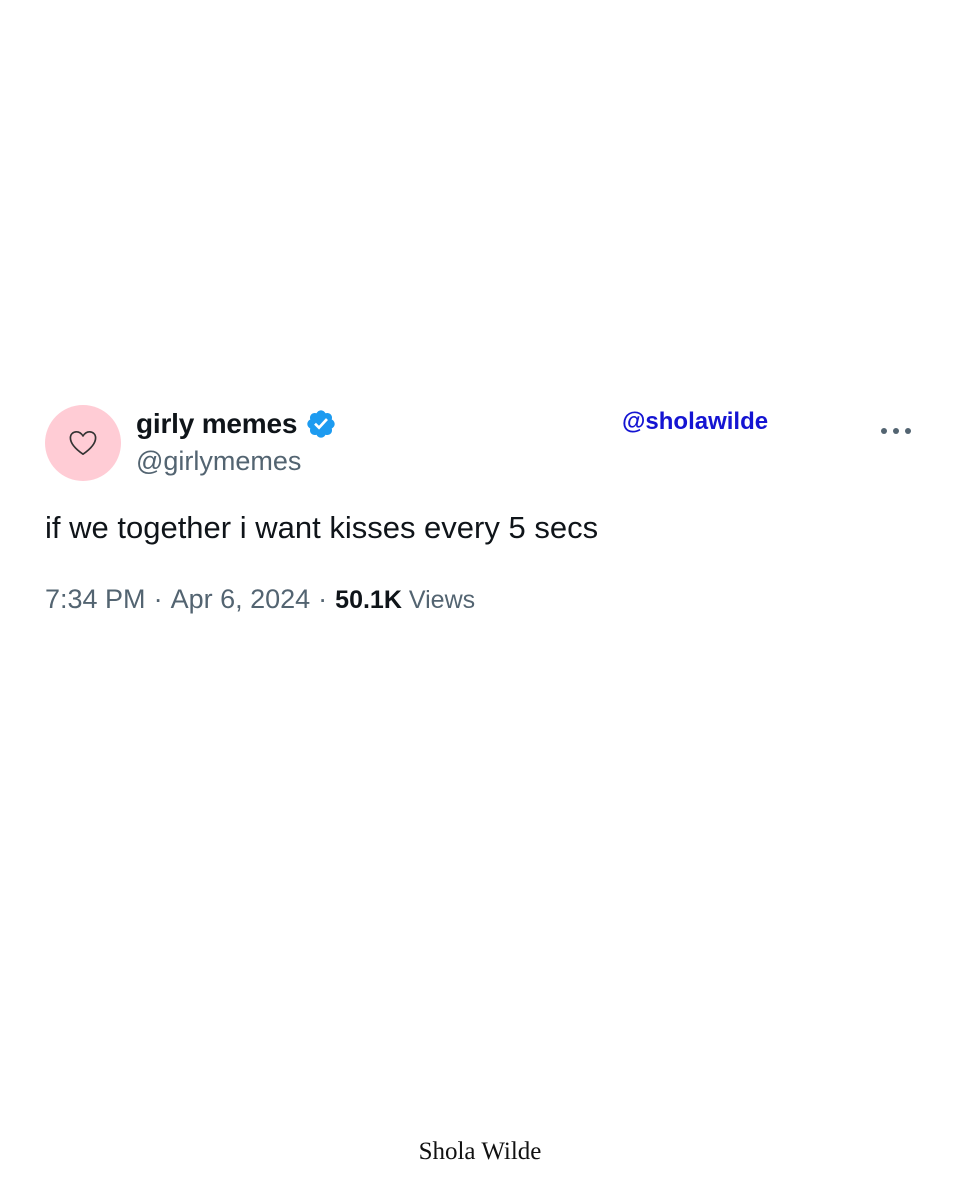 The width and height of the screenshot is (960, 1200). I want to click on tweet-time: 7:34 PM, so click(95, 599).